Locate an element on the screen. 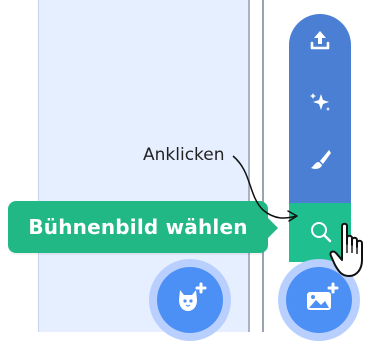 This screenshot has width=375, height=341. choose-sprite-button is located at coordinates (190, 300).